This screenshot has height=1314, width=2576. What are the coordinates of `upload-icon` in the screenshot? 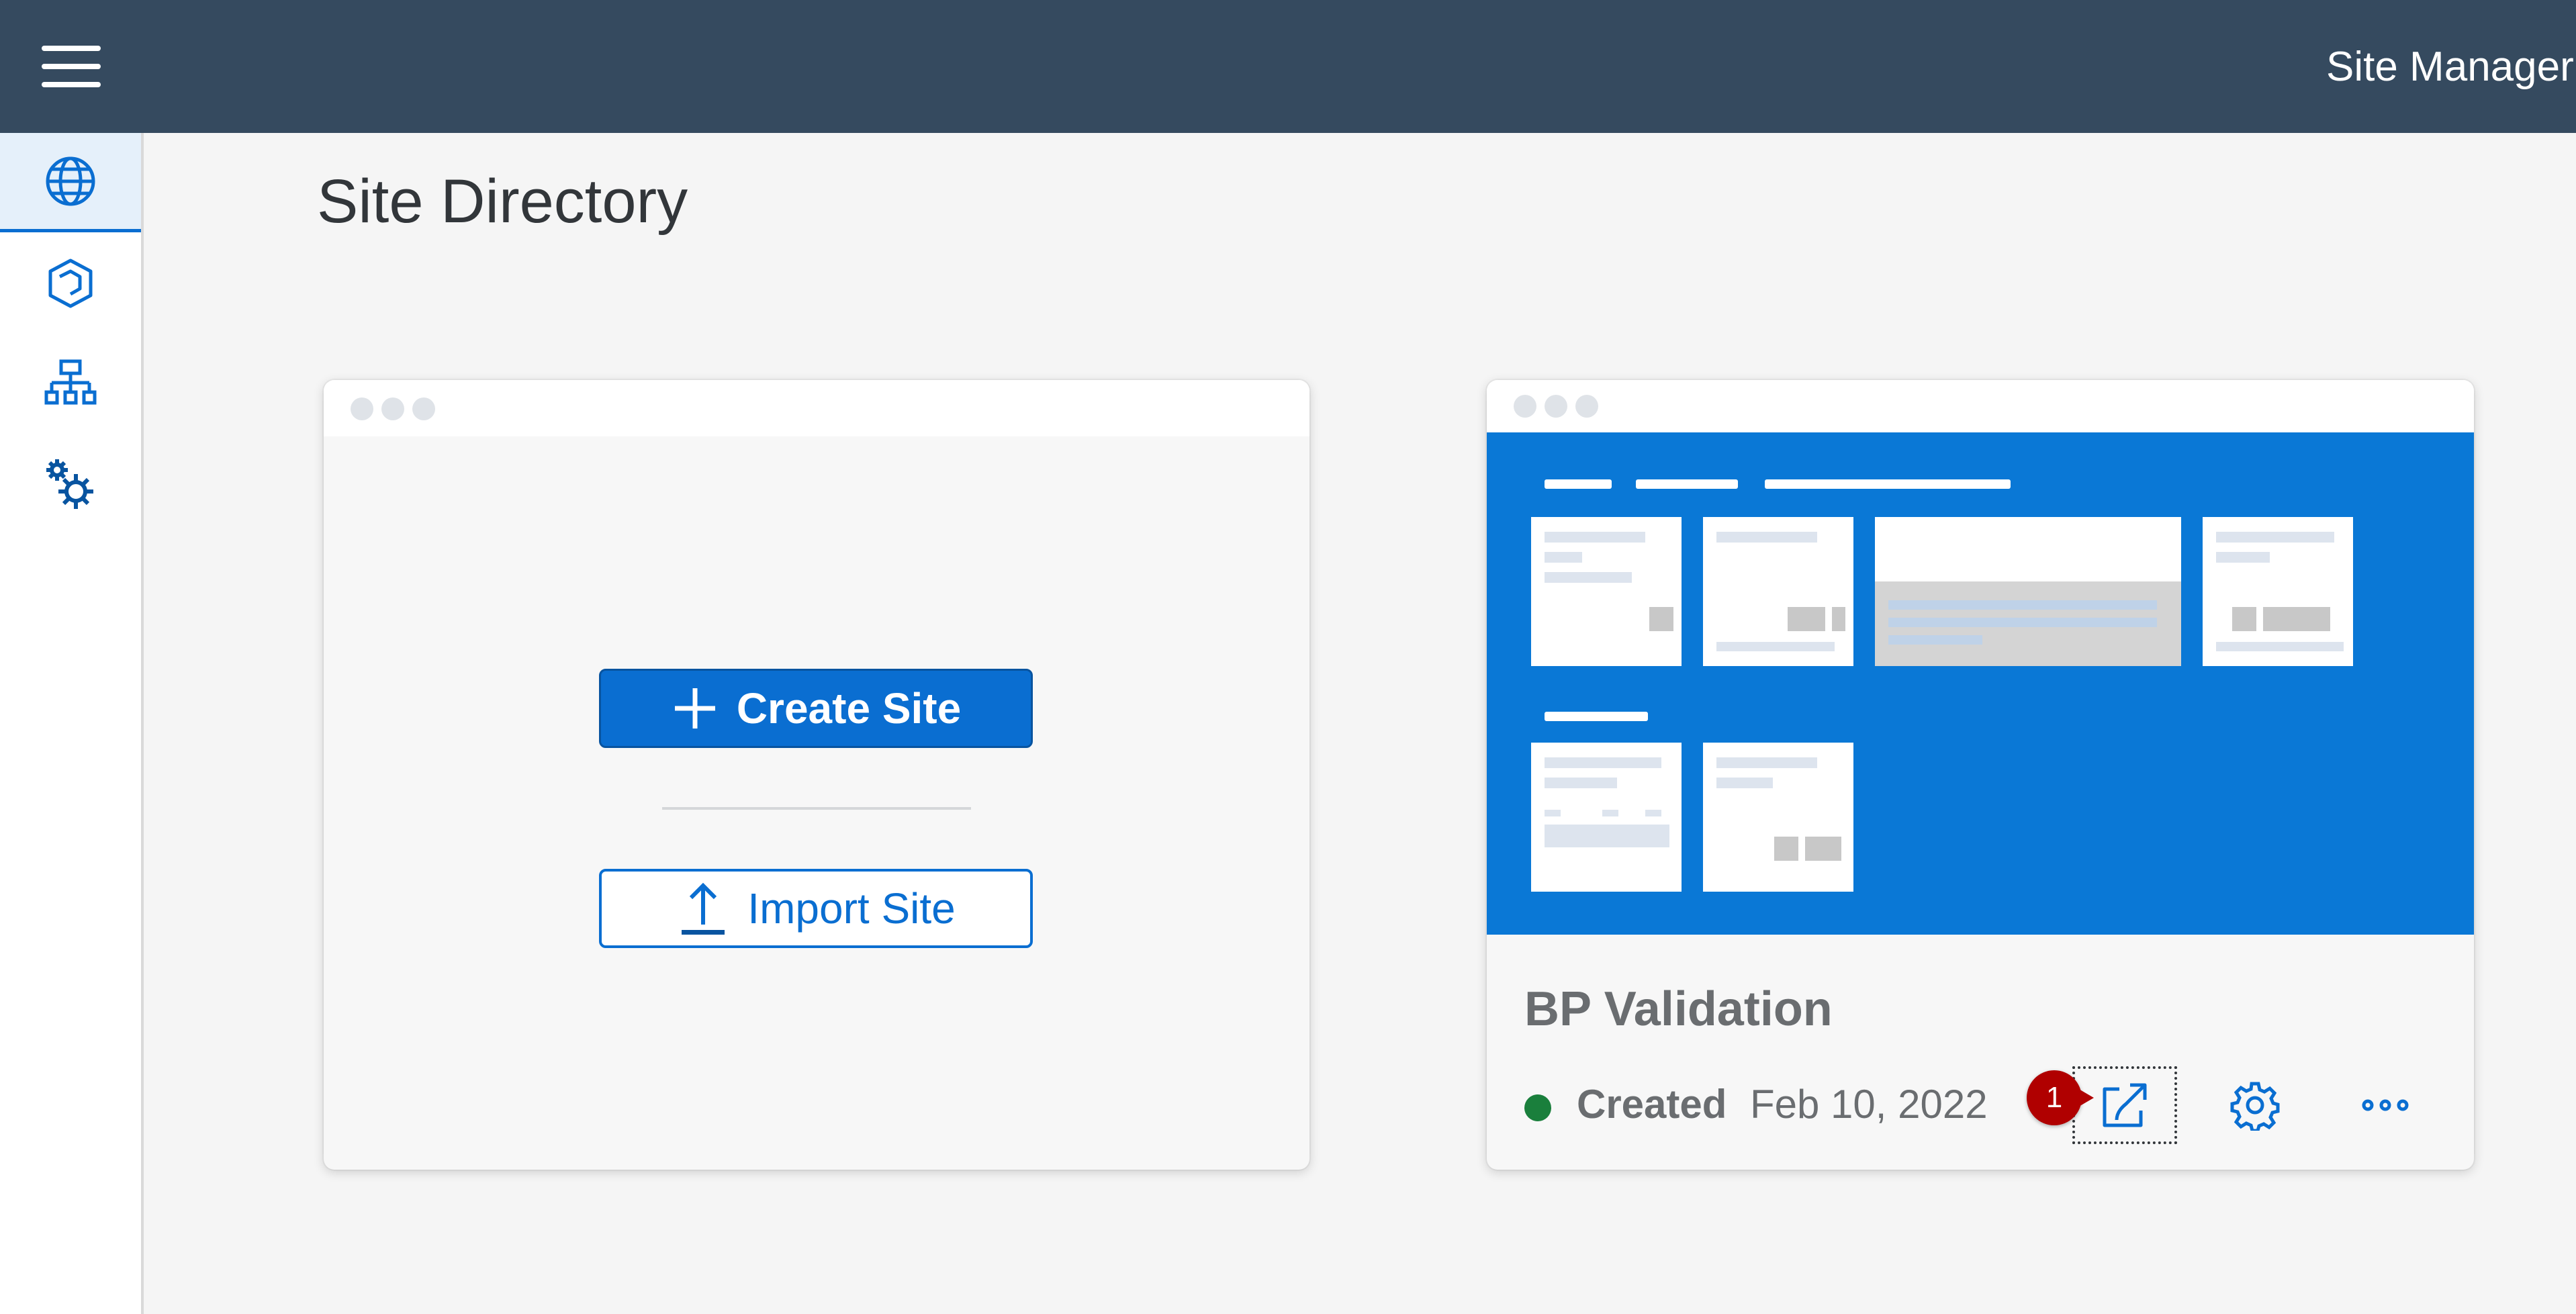 It's located at (703, 909).